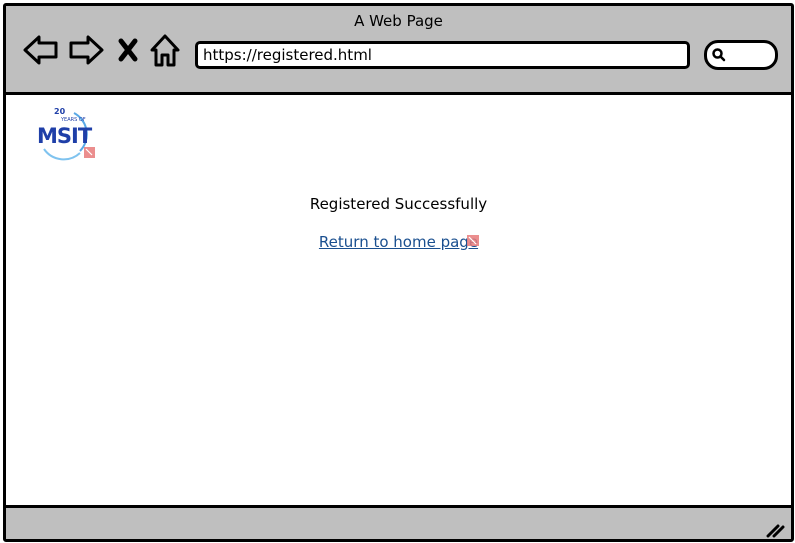  What do you see at coordinates (65, 136) in the screenshot?
I see `logo-text: MSIT` at bounding box center [65, 136].